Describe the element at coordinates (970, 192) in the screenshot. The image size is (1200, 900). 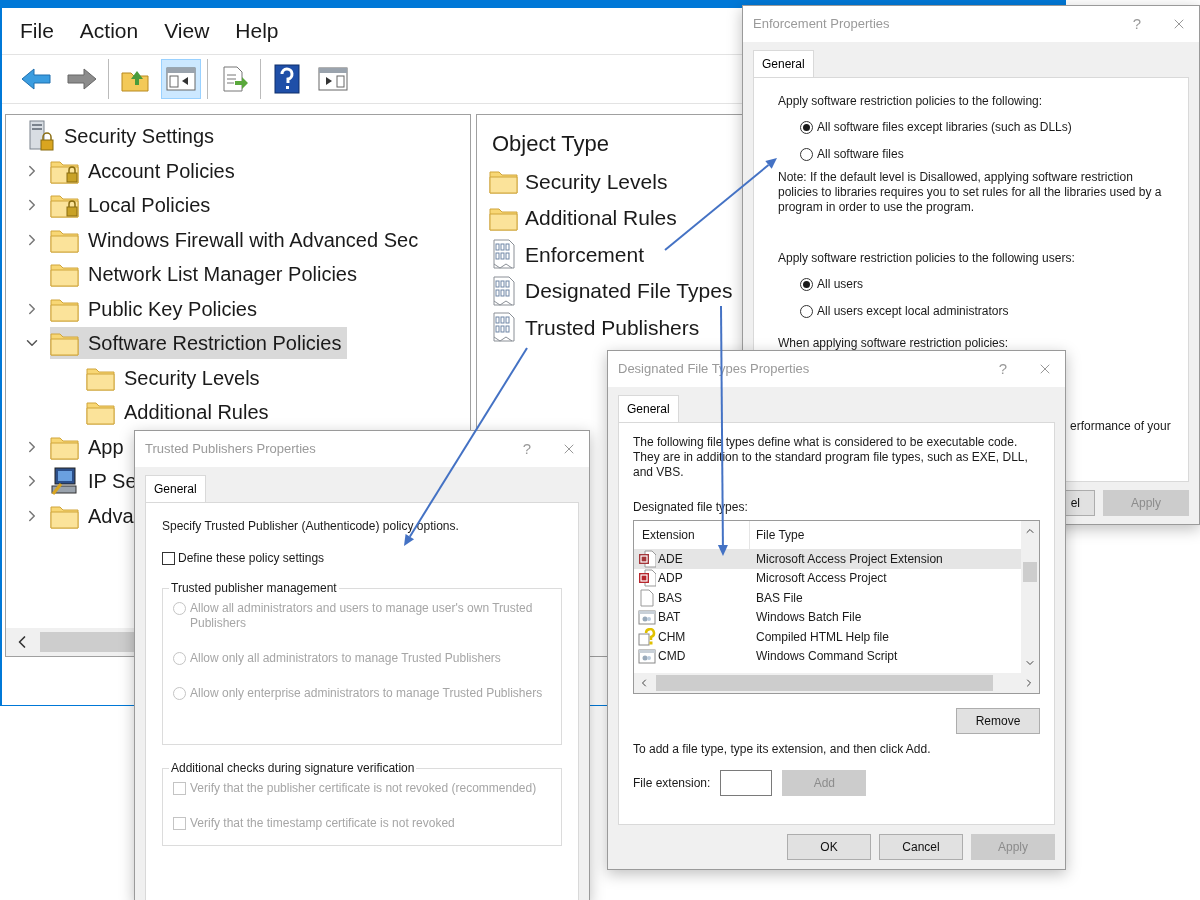
I see `note-text: Note: If the default level is Disallowed, applying software restriction policies to libraries requires you to set rules for all the libraries used by a program in order to use the program.` at that location.